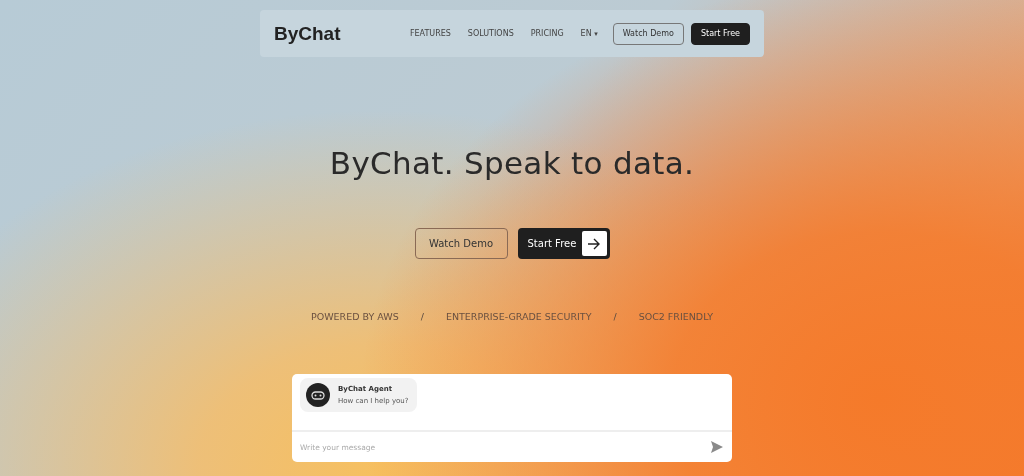  I want to click on logo: ByChat, so click(307, 33).